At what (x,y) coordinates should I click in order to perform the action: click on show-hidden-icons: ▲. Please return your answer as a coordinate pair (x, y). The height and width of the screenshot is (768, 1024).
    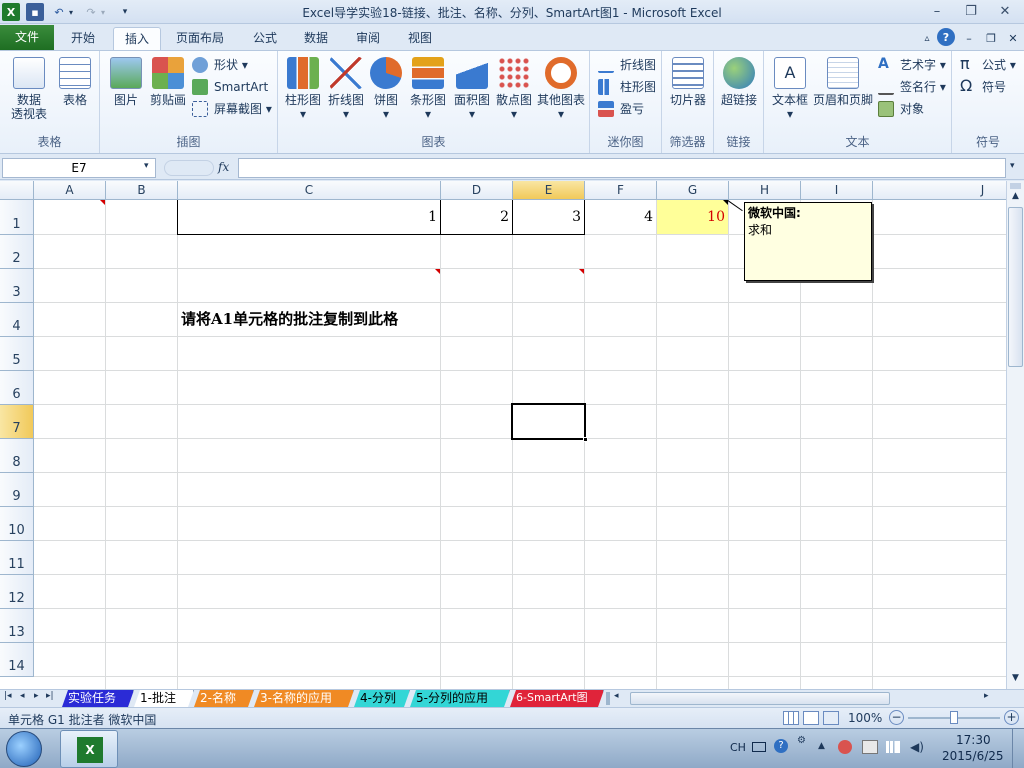
    Looking at the image, I should click on (821, 746).